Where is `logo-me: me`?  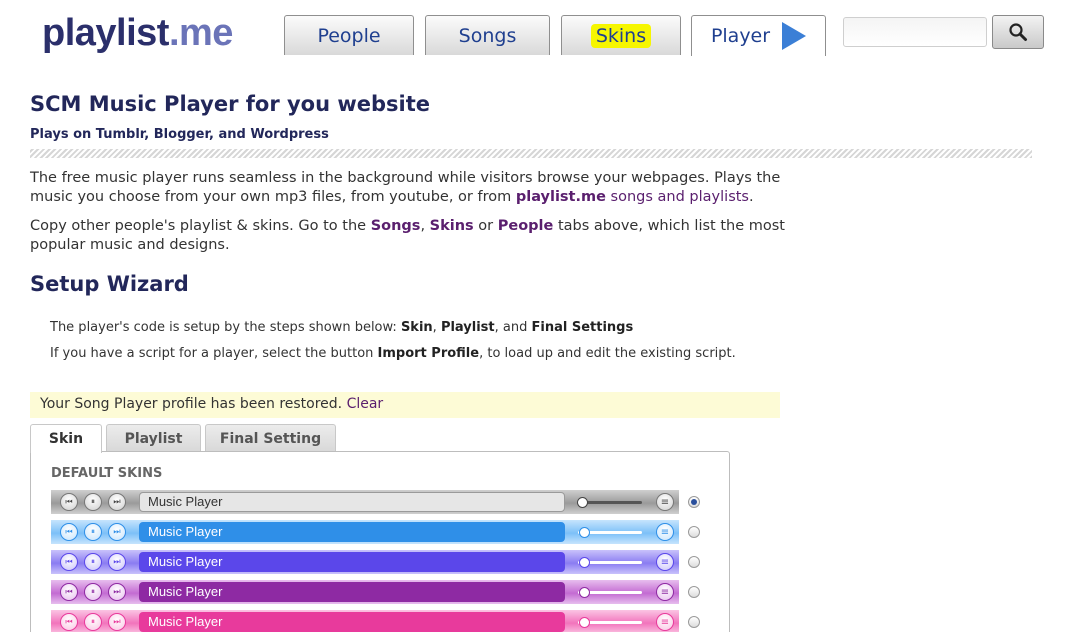
logo-me: me is located at coordinates (206, 33).